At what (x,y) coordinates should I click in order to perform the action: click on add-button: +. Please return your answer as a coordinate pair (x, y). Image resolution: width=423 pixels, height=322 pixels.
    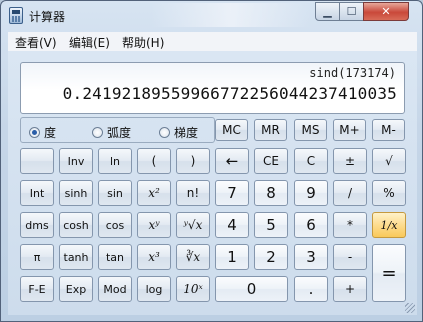
    Looking at the image, I should click on (350, 289).